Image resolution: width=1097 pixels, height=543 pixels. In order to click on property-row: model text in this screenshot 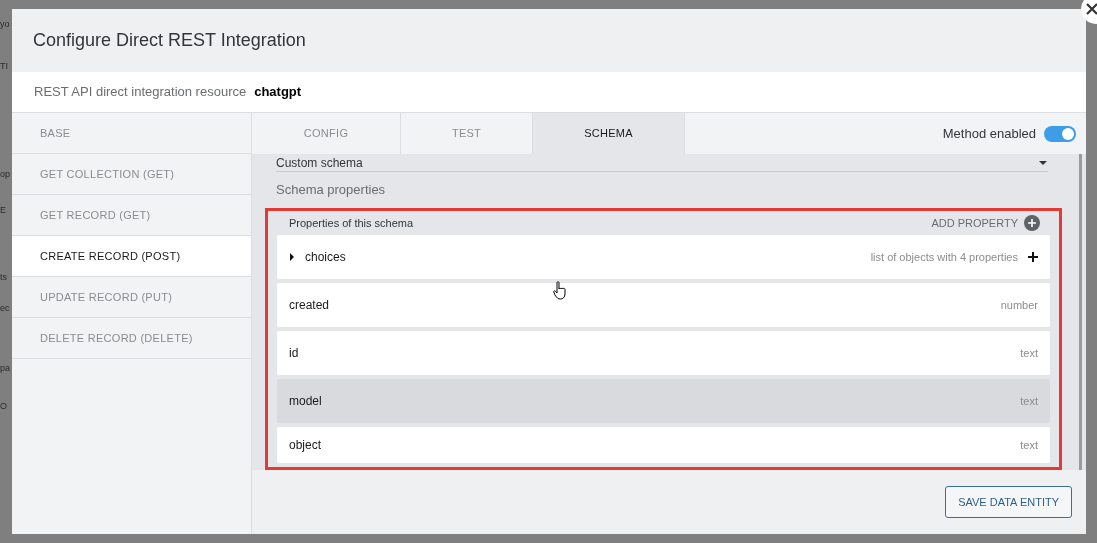, I will do `click(663, 401)`.